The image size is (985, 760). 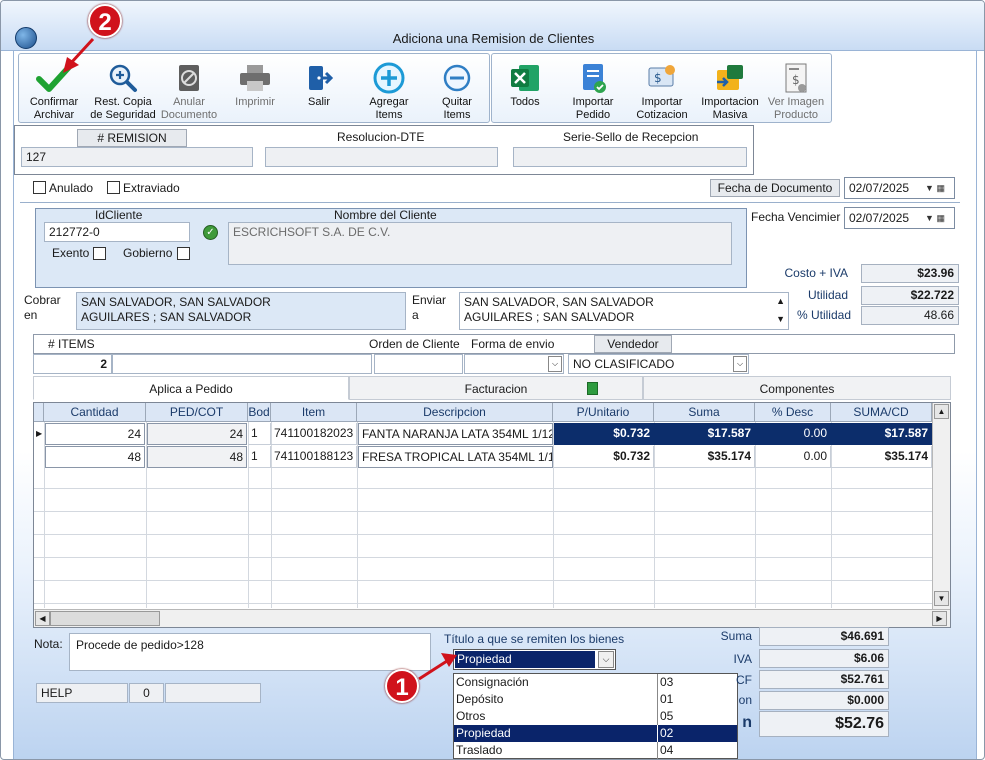 What do you see at coordinates (105, 21) in the screenshot?
I see `annotation-badge-2: 2` at bounding box center [105, 21].